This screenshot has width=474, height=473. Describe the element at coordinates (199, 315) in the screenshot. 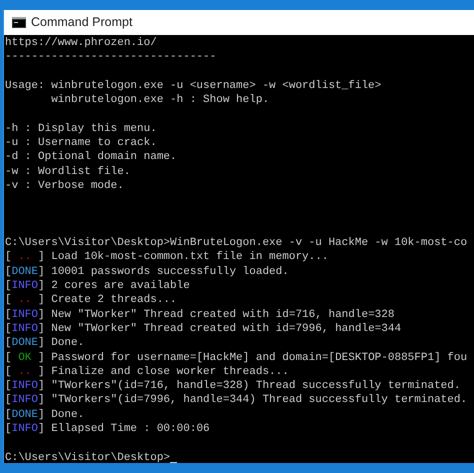

I see `console-line: [INFO] New "TWorker" Thread created with id=716, handle=328` at that location.